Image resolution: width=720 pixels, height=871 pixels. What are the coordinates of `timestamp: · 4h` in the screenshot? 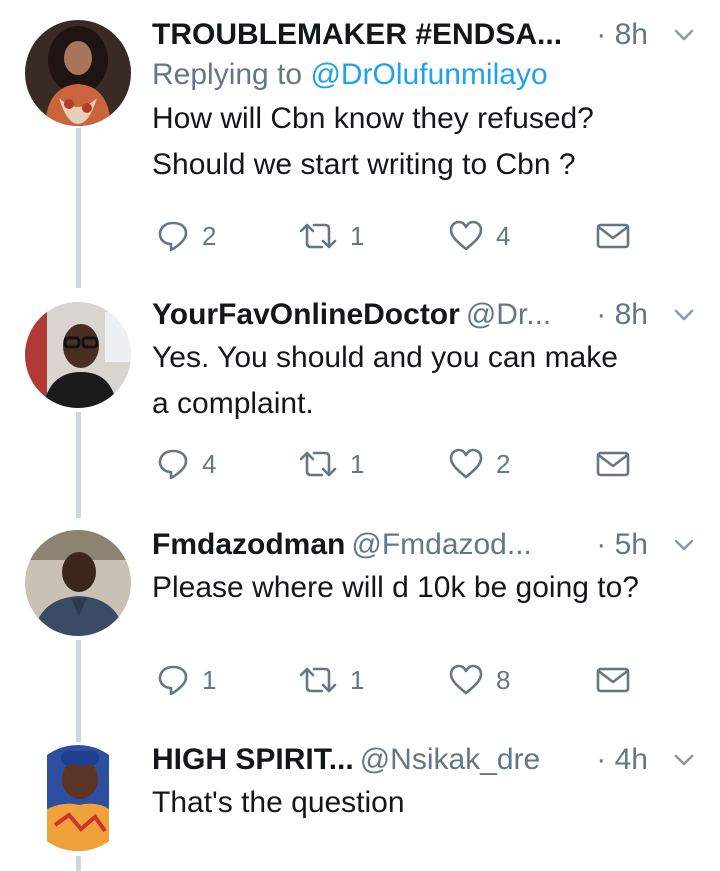 It's located at (622, 760).